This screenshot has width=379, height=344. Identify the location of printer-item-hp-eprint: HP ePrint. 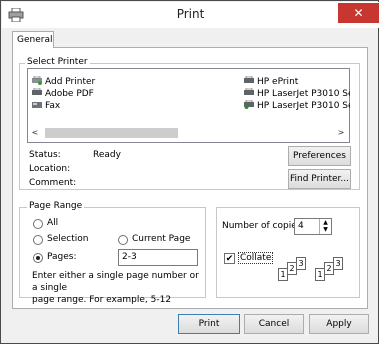
(297, 82).